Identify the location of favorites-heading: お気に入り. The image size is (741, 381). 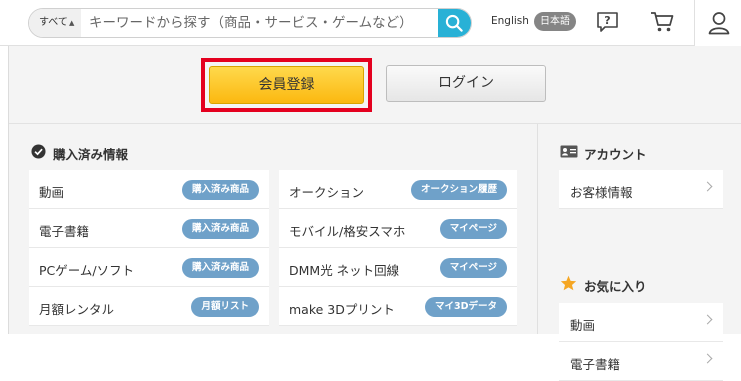
(603, 285).